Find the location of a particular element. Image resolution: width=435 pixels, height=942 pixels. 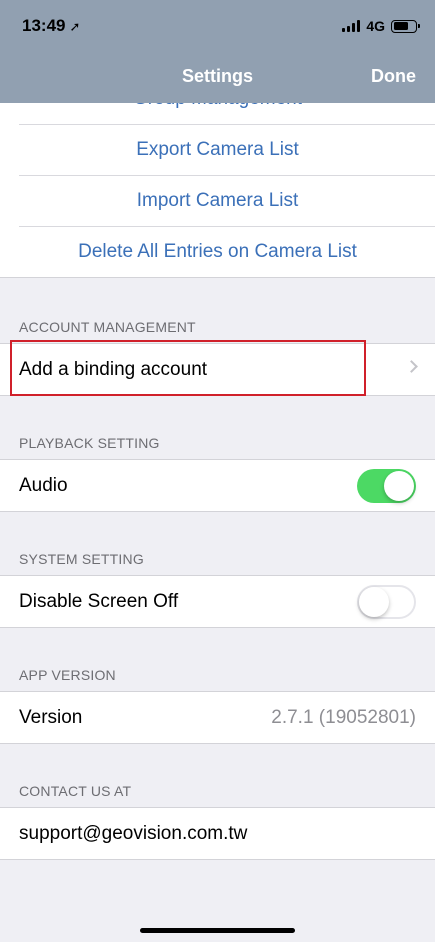

version-label: Version is located at coordinates (51, 717).